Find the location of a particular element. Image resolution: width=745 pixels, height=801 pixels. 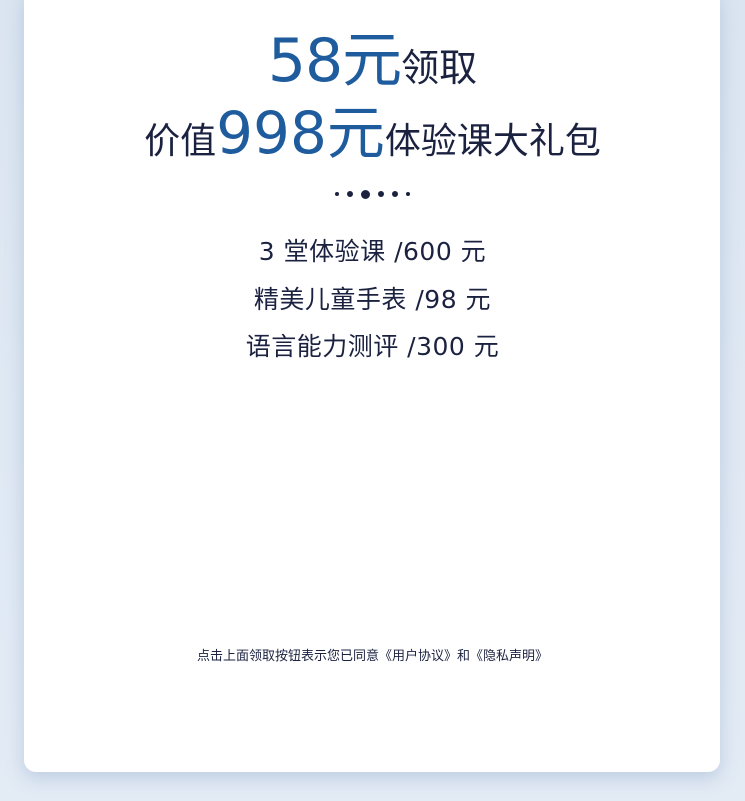

value-suffix: 体验课大礼包 is located at coordinates (492, 141).